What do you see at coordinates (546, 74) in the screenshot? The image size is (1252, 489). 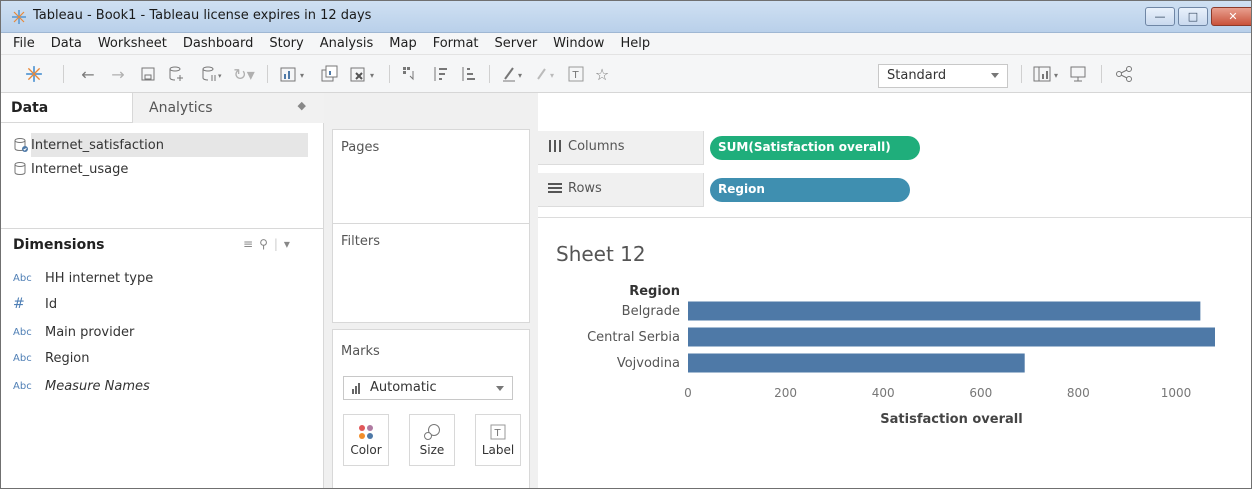 I see `group-icon: ▾` at bounding box center [546, 74].